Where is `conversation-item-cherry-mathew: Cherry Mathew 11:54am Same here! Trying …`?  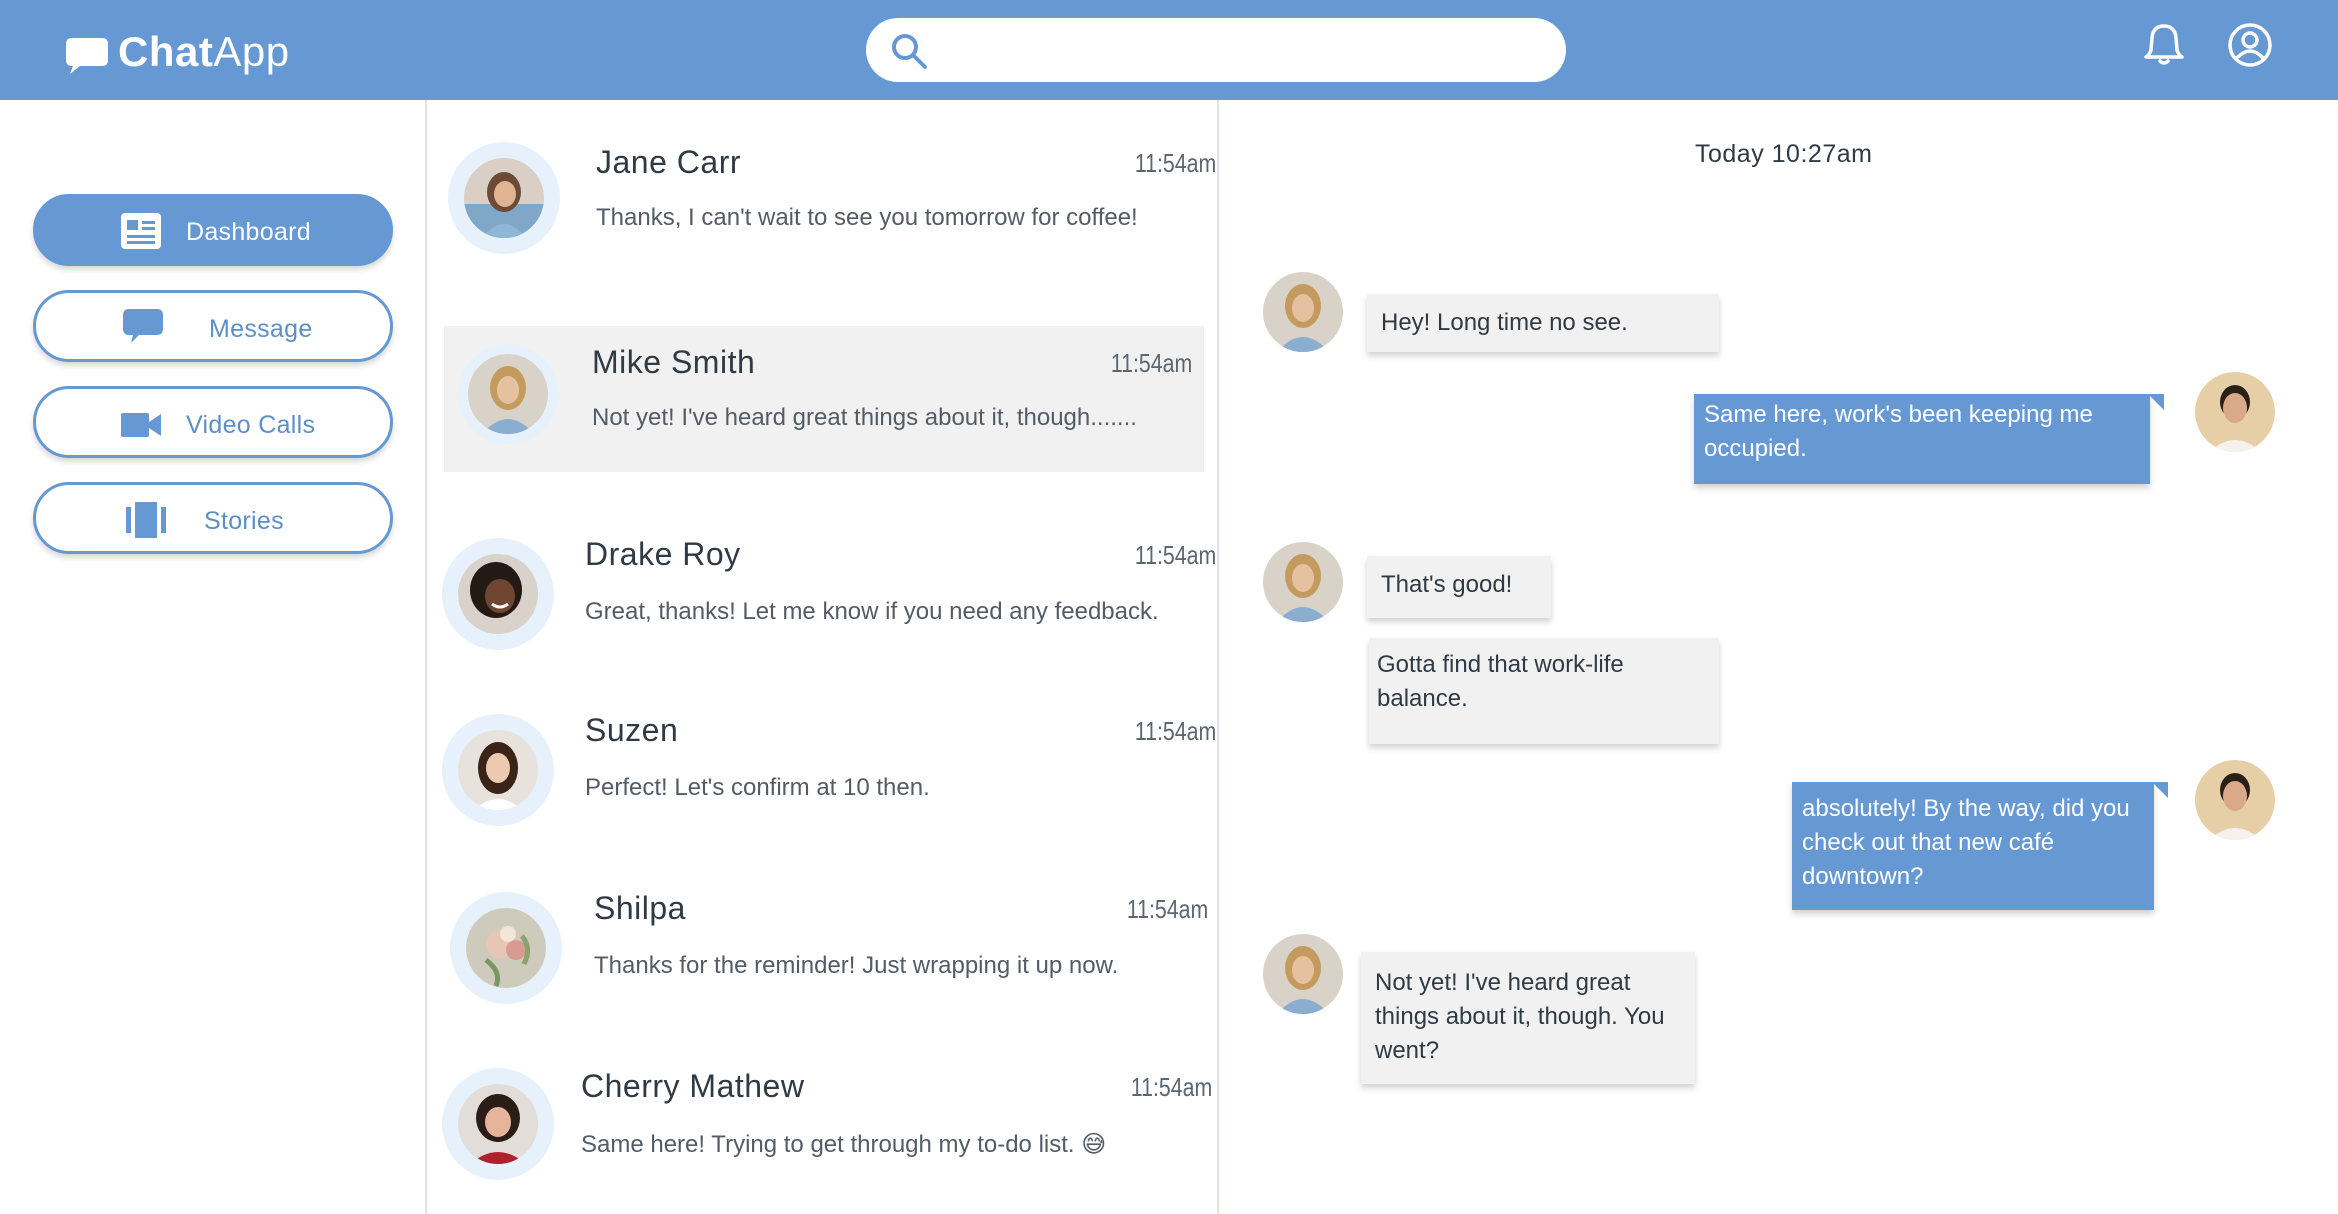 conversation-item-cherry-mathew: Cherry Mathew 11:54am Same here! Trying … is located at coordinates (827, 1123).